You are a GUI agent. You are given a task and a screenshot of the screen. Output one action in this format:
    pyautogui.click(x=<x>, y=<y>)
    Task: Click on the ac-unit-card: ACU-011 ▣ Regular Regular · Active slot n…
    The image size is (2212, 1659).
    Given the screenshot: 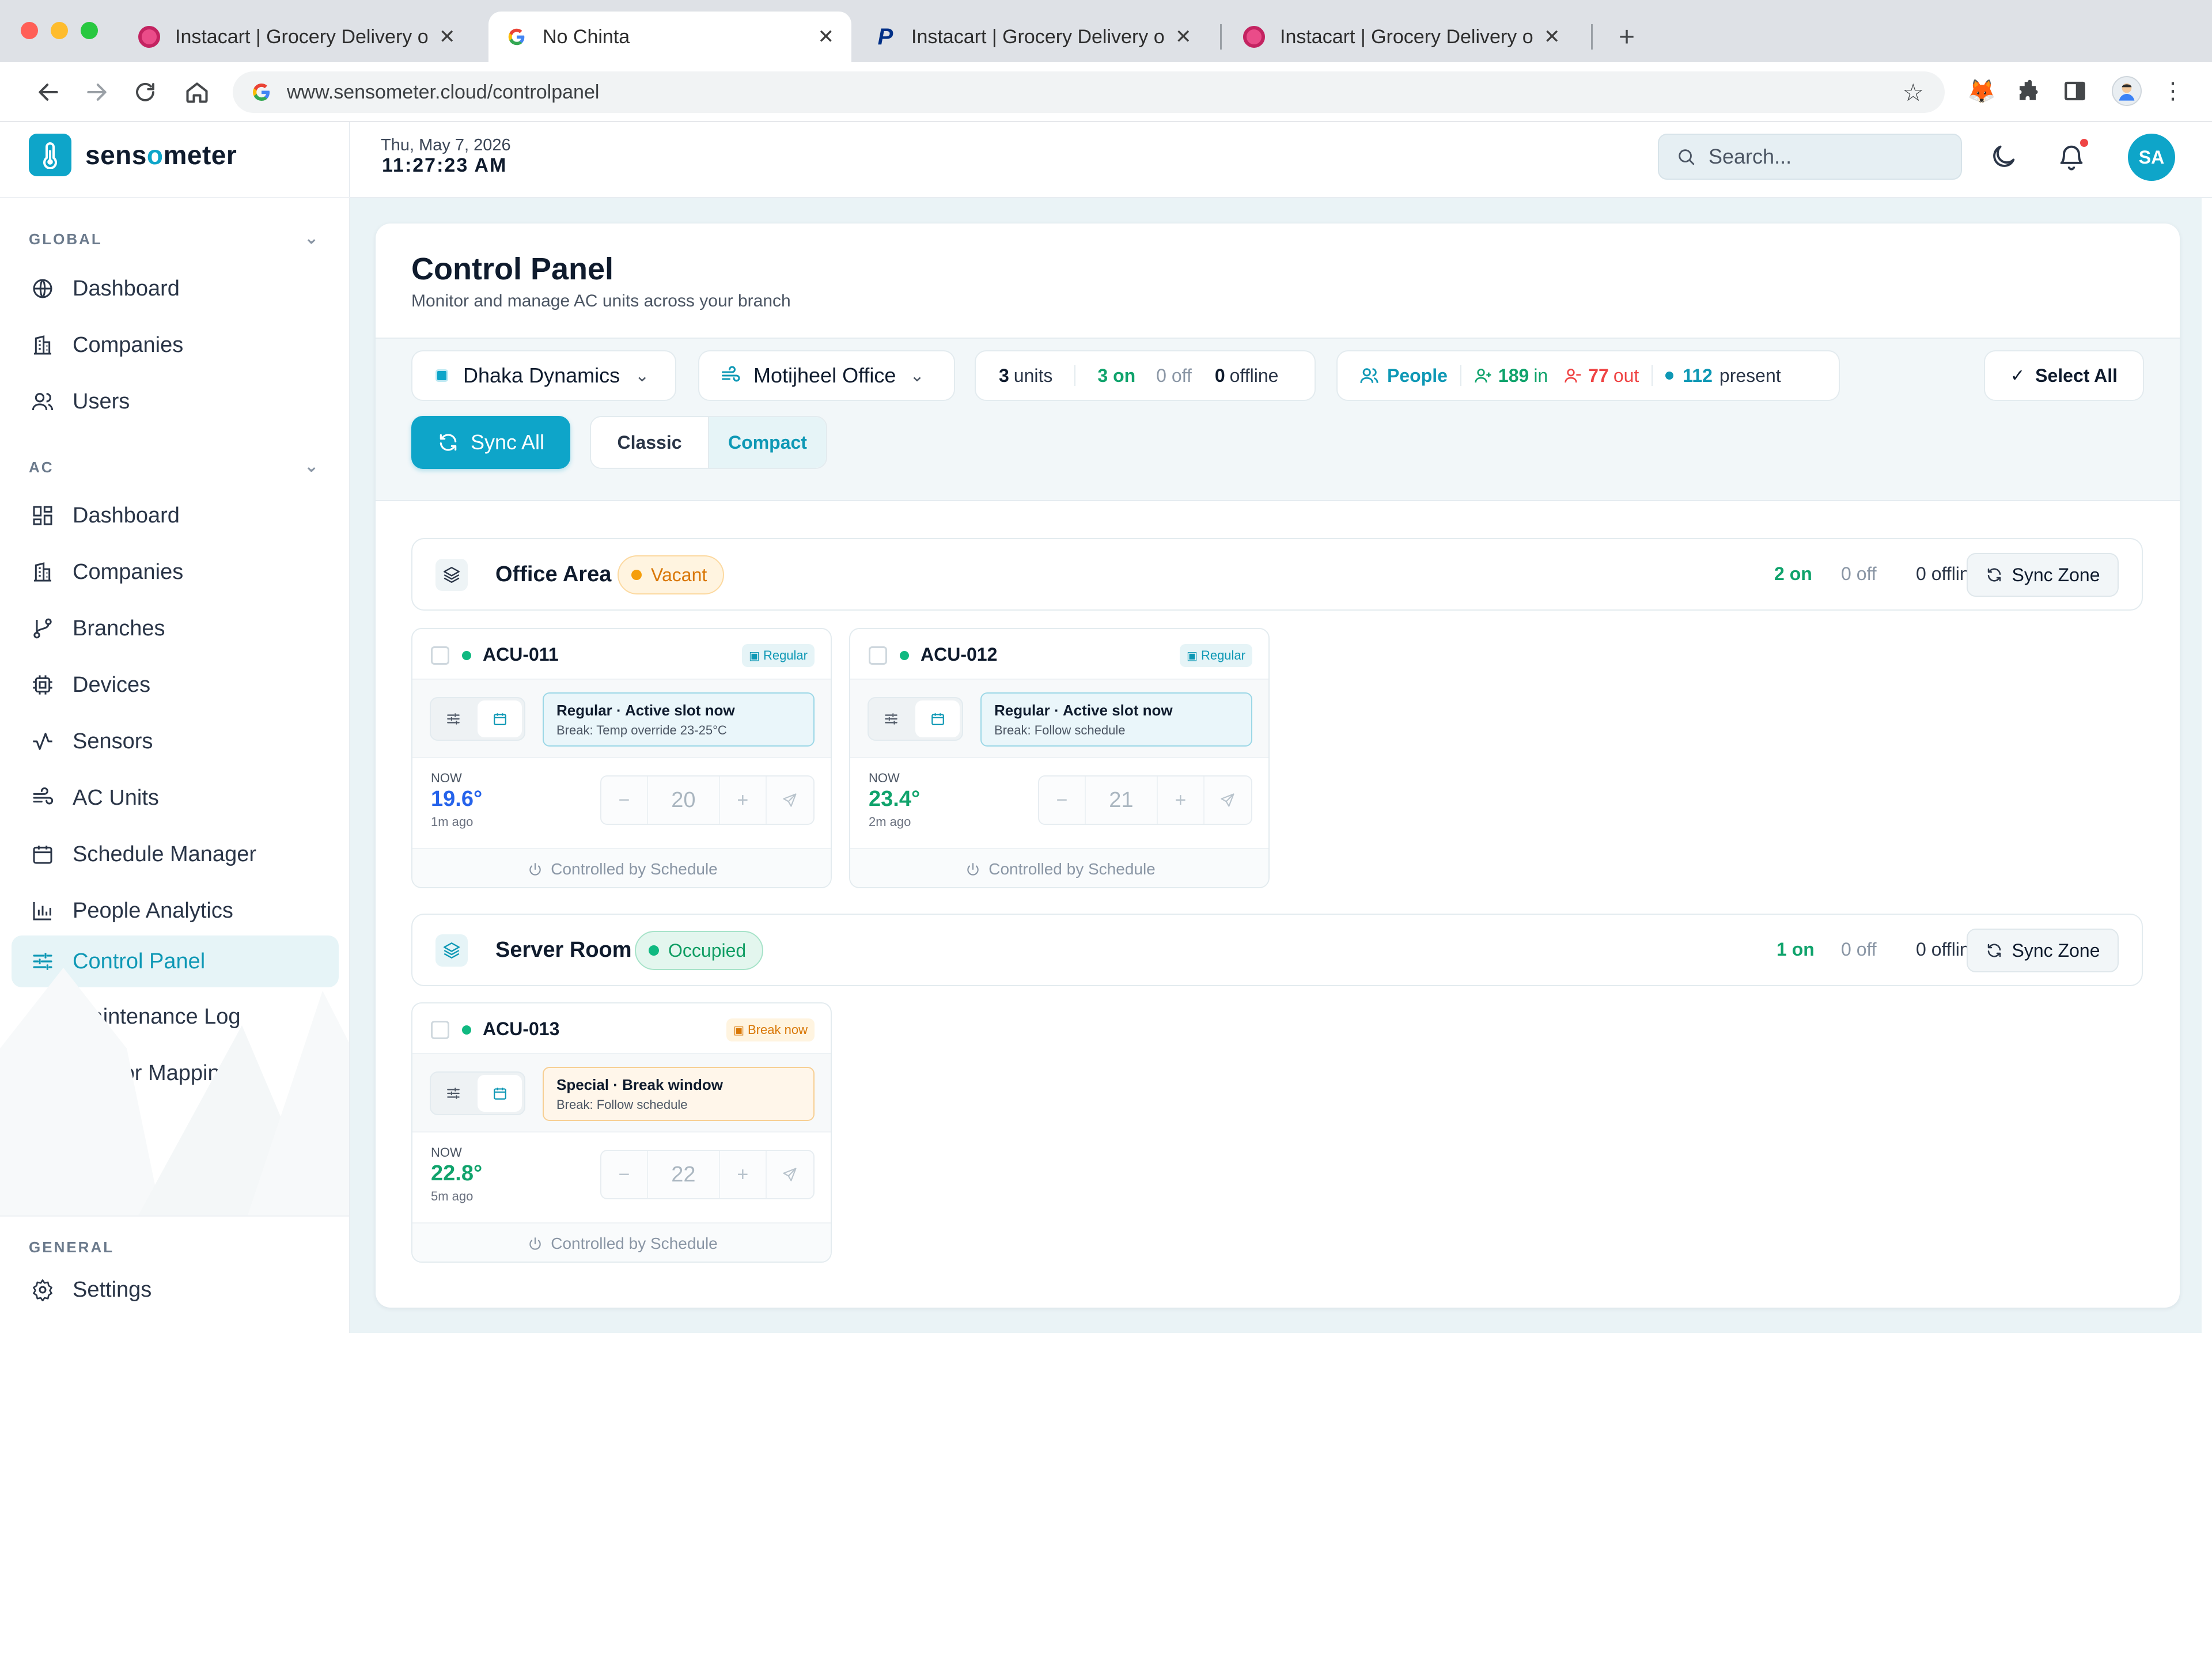 What is the action you would take?
    pyautogui.click(x=621, y=758)
    